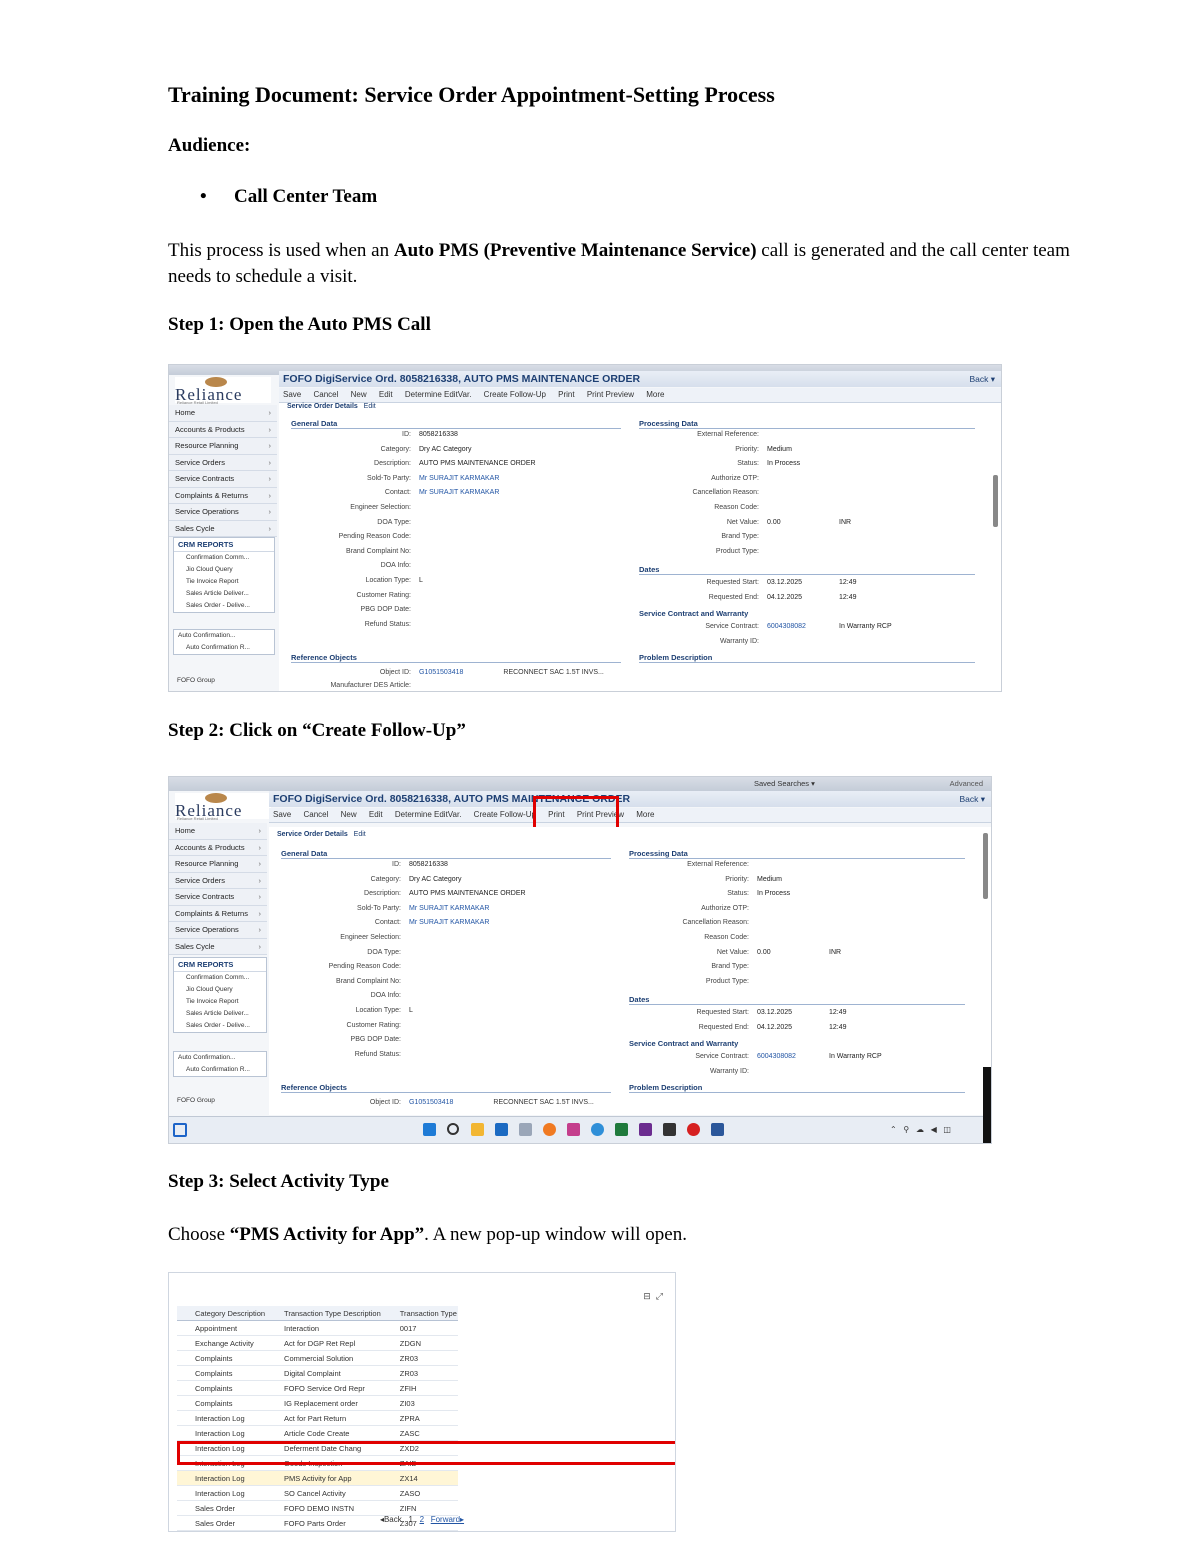  Describe the element at coordinates (845, 522) in the screenshot. I see `field-value-2: INR` at that location.